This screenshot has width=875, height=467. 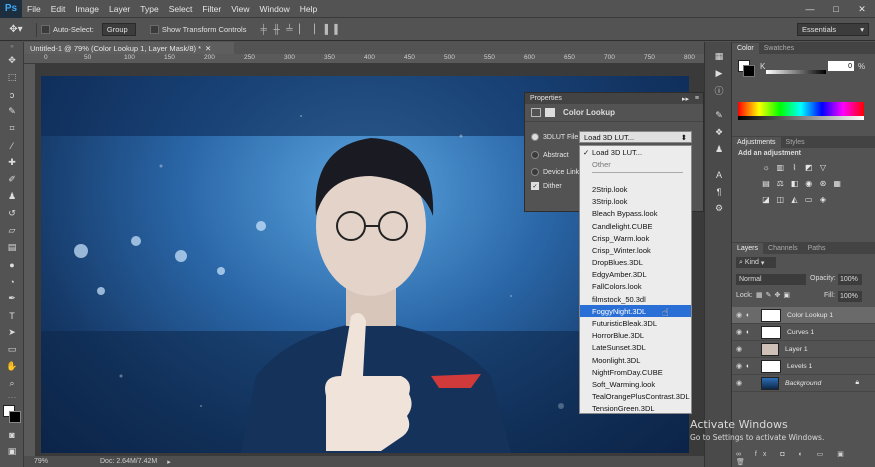 What do you see at coordinates (301, 29) in the screenshot?
I see `align-icons: ╪ ╫ ╧ ▏▕ ▐ ▌` at bounding box center [301, 29].